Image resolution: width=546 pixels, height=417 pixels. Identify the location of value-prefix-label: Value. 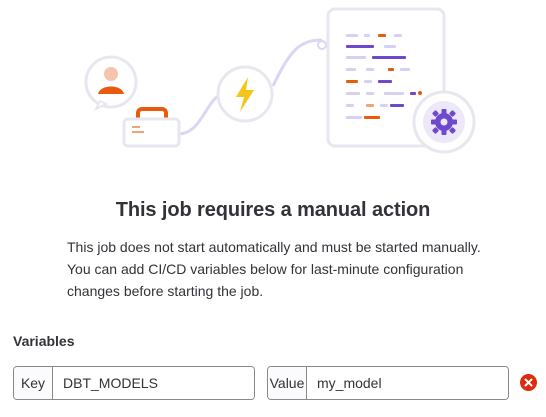
(287, 383).